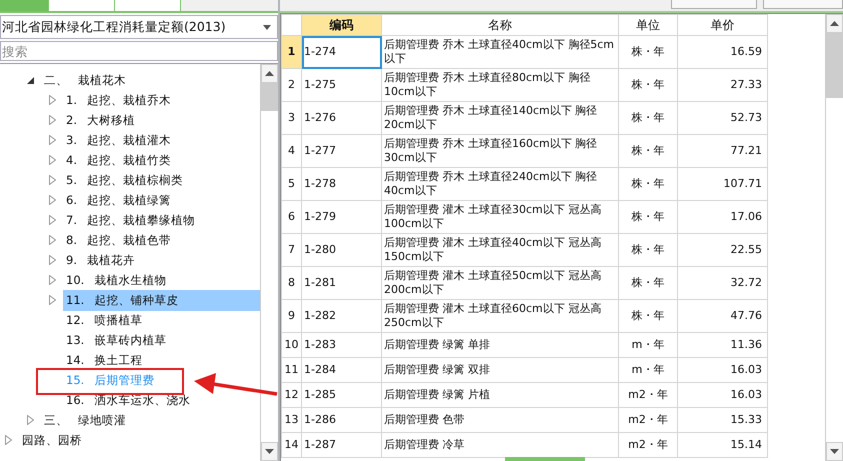 The width and height of the screenshot is (843, 461). Describe the element at coordinates (500, 52) in the screenshot. I see `name-cell: 后期管理费 乔木 土球直径40cm以下 胸径5cm以下` at that location.